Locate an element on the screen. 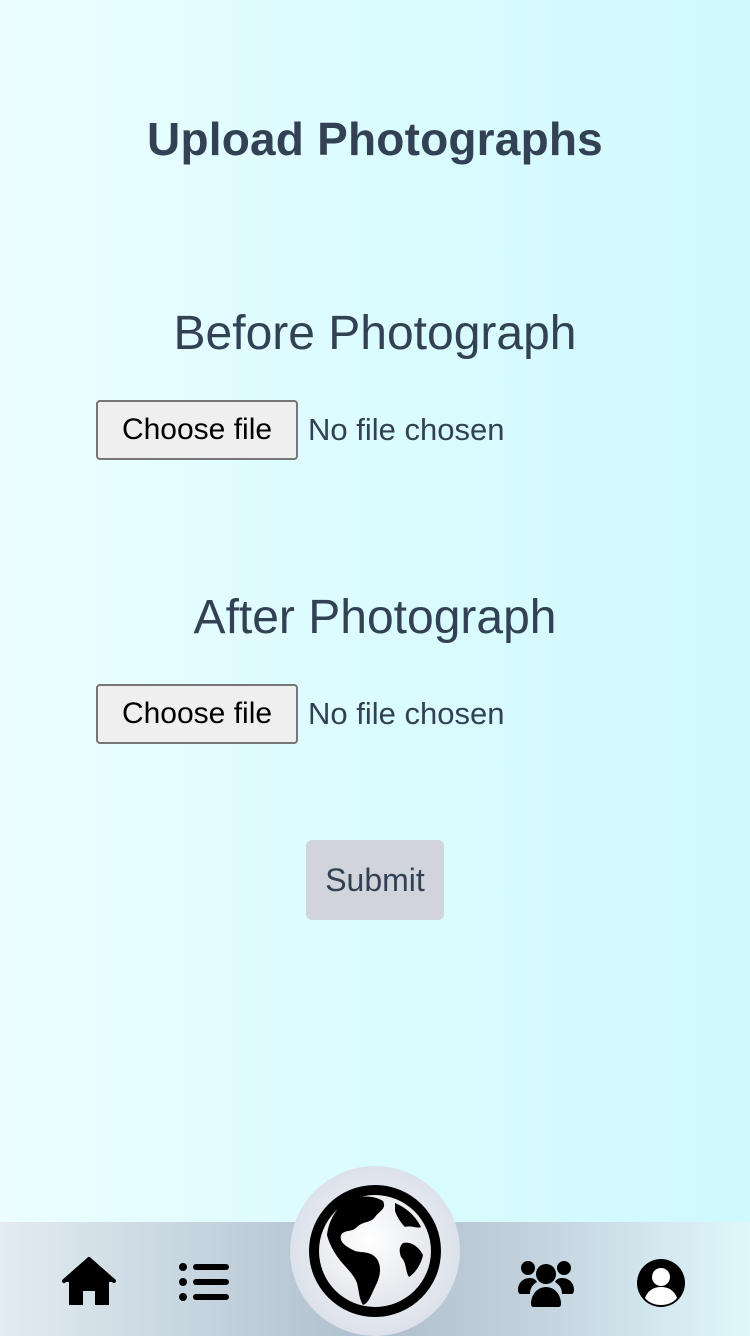 The height and width of the screenshot is (1336, 750). before-photograph-heading: Before Photograph is located at coordinates (375, 333).